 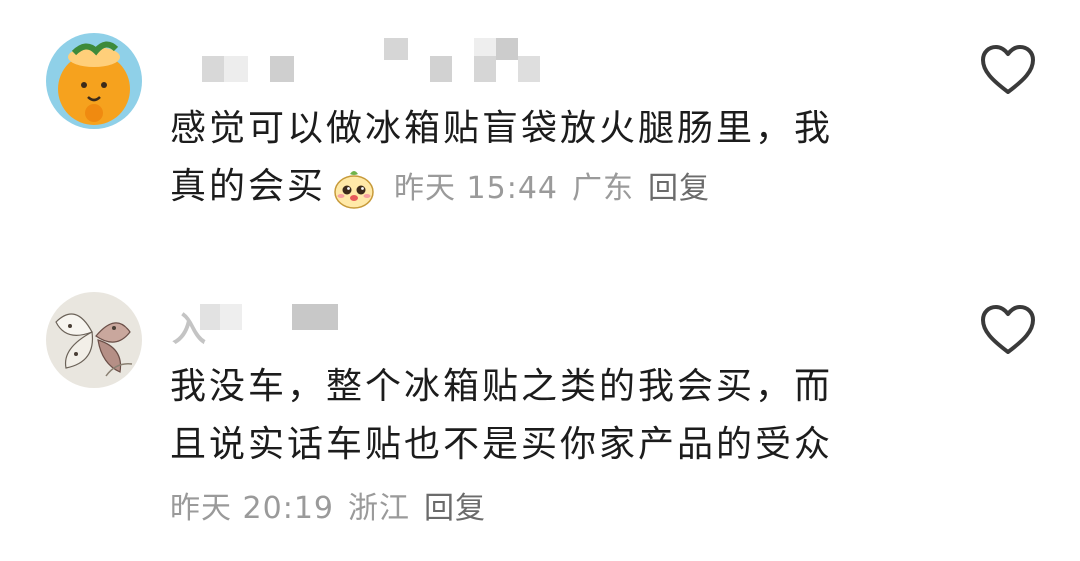 I want to click on comment-time: 昨天 20:19, so click(x=252, y=508).